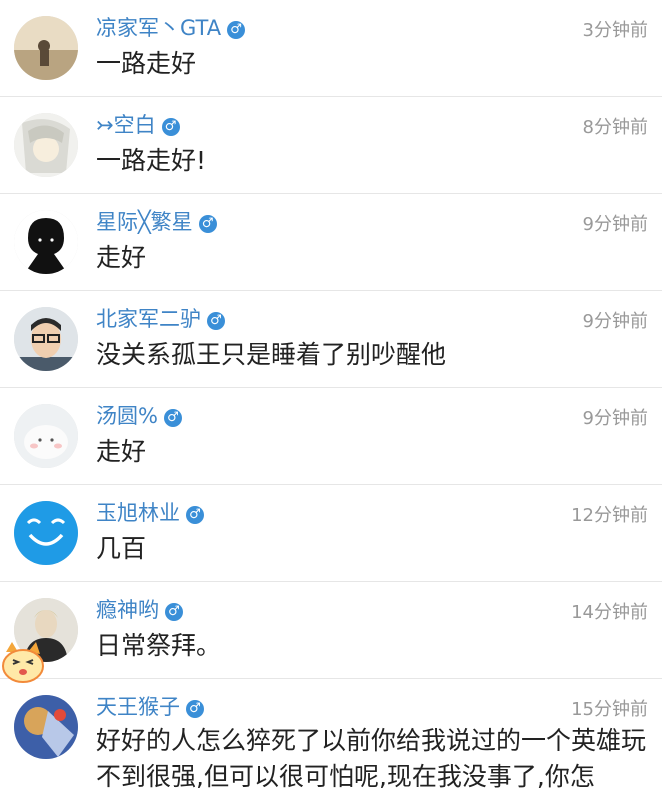 This screenshot has height=809, width=662. I want to click on comment-item: 凉家军丶GTA ♂ 3分钟前 一路走好, so click(331, 48).